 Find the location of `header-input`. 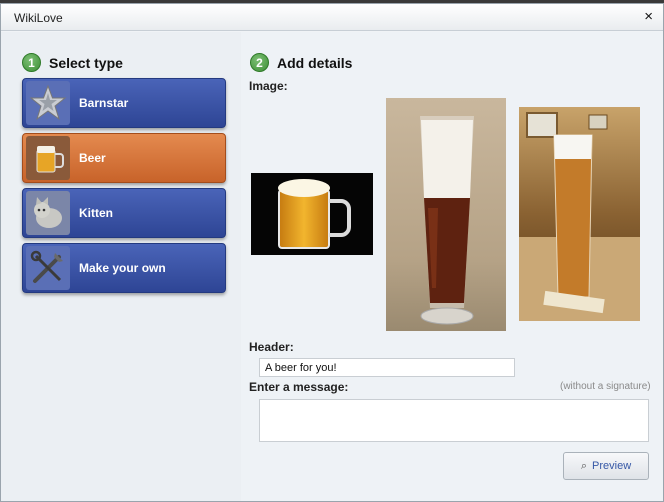

header-input is located at coordinates (387, 367).